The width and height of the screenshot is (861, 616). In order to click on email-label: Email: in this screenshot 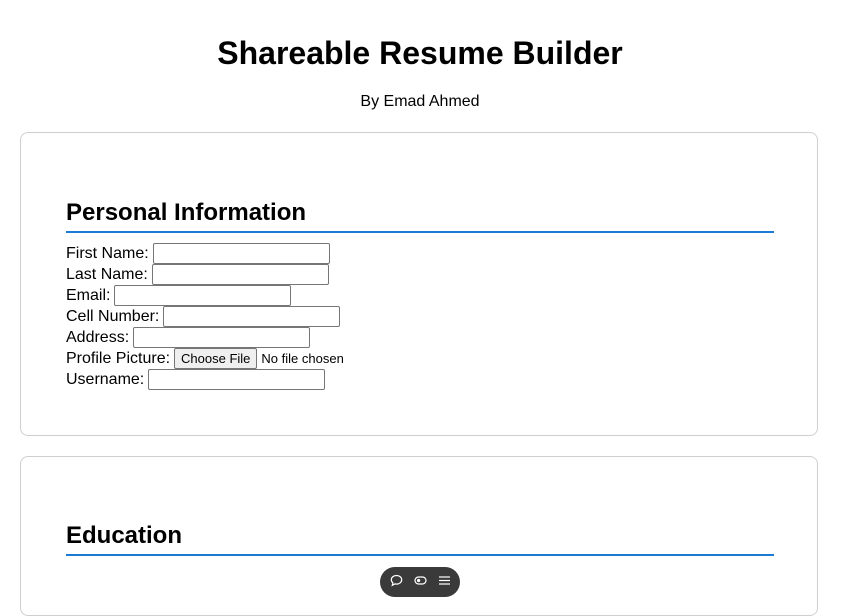, I will do `click(88, 295)`.